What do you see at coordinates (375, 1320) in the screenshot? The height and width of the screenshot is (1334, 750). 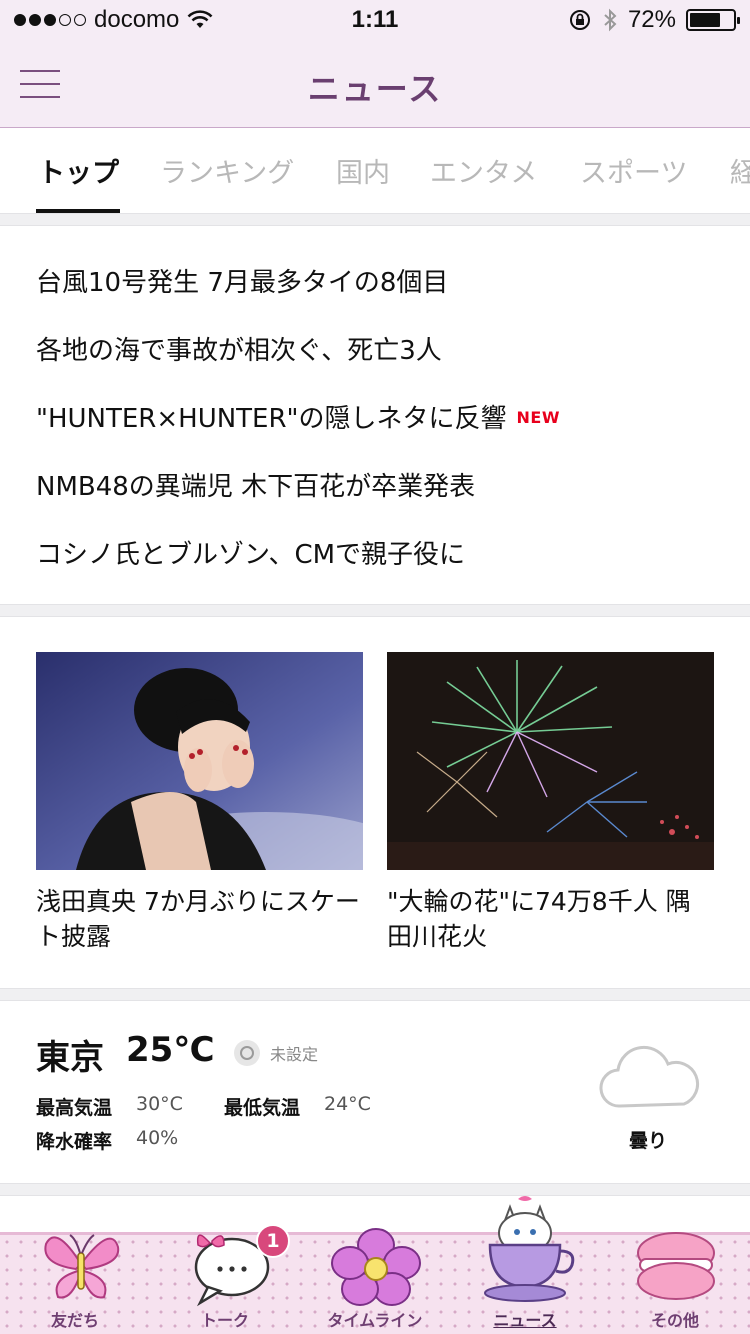 I see `tabbar-label: タイムライン` at bounding box center [375, 1320].